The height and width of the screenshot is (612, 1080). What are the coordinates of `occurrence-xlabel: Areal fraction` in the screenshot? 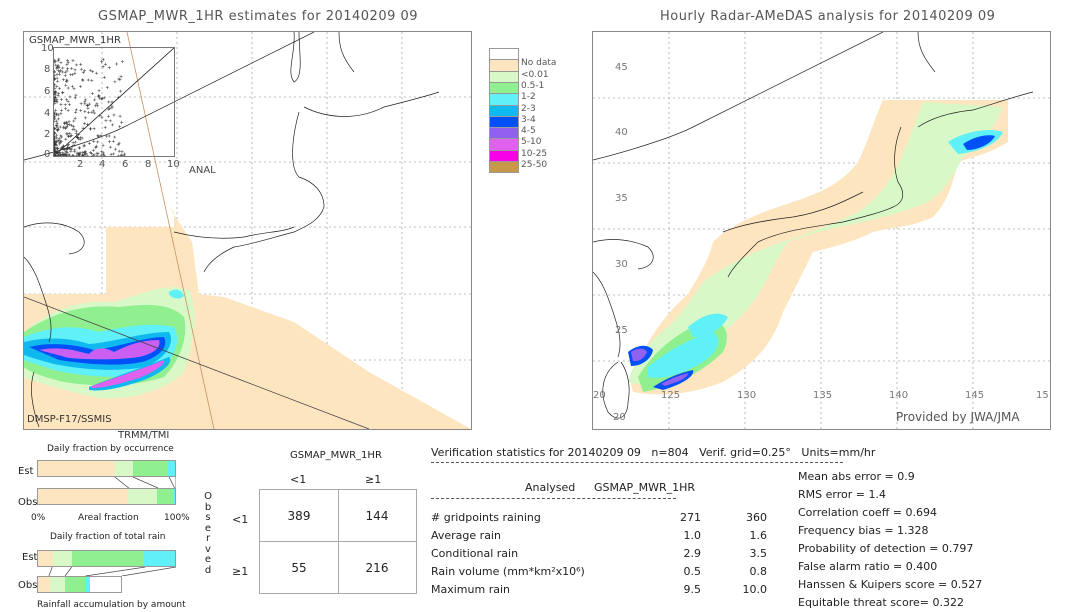 It's located at (108, 518).